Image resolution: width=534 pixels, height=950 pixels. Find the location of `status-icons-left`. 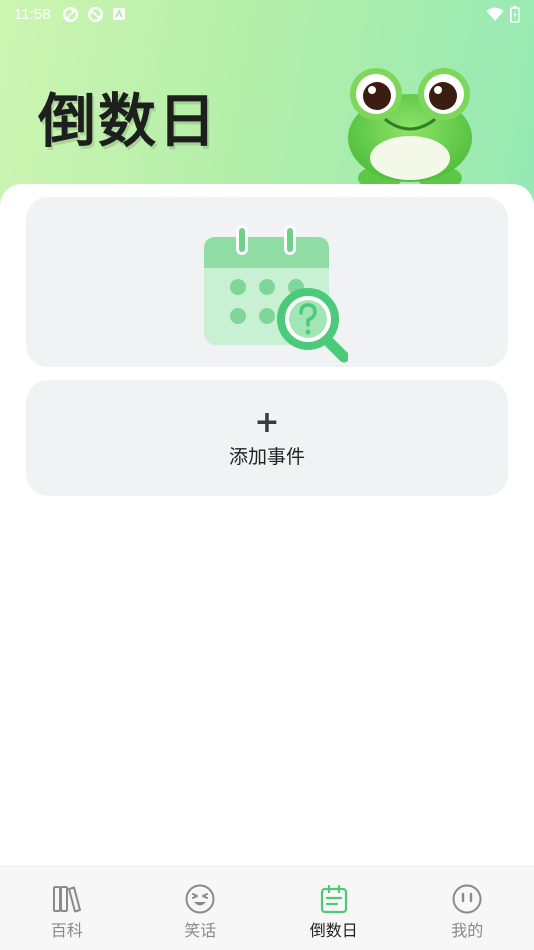

status-icons-left is located at coordinates (94, 14).